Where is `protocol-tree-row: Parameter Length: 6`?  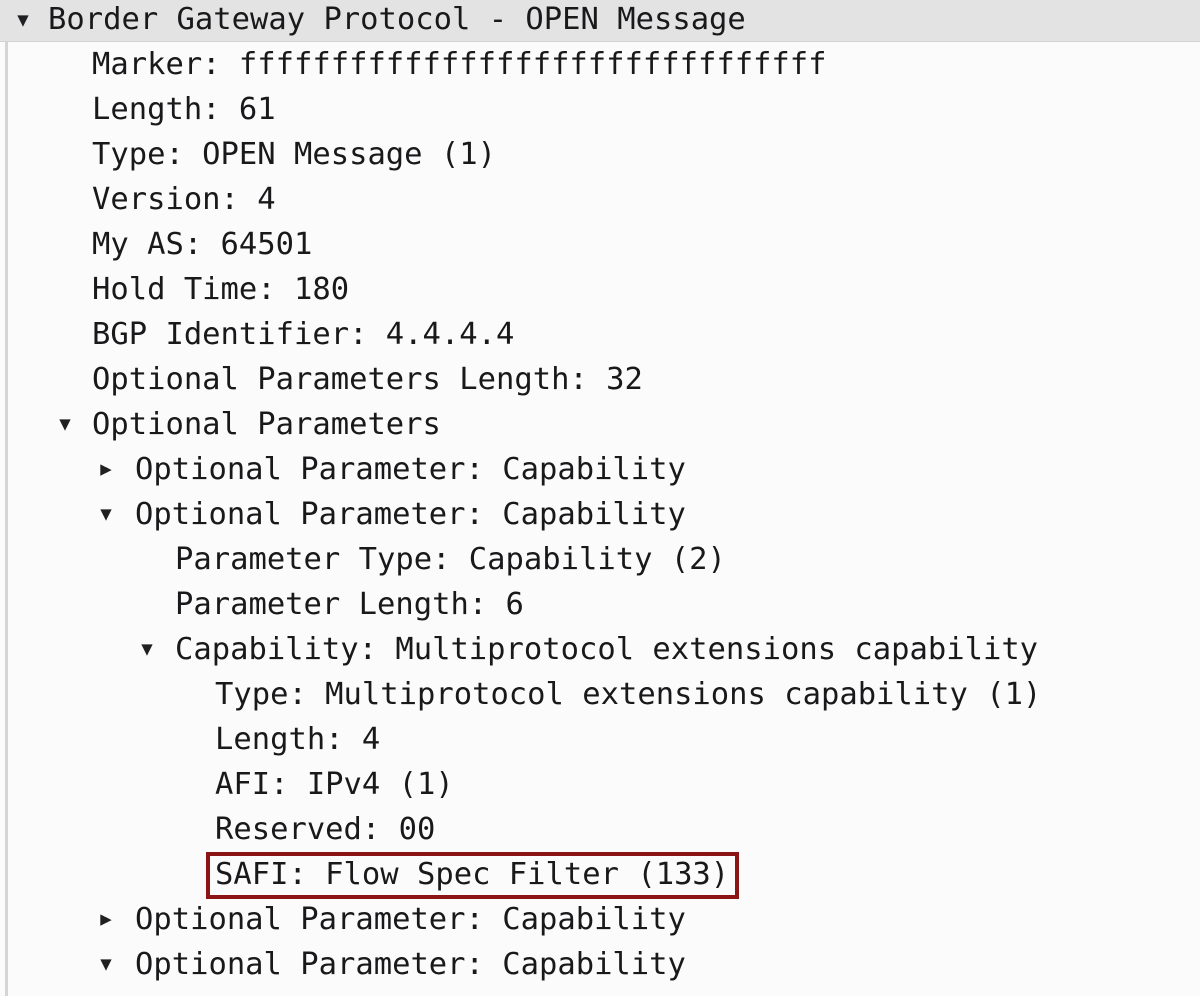
protocol-tree-row: Parameter Length: 6 is located at coordinates (600, 604).